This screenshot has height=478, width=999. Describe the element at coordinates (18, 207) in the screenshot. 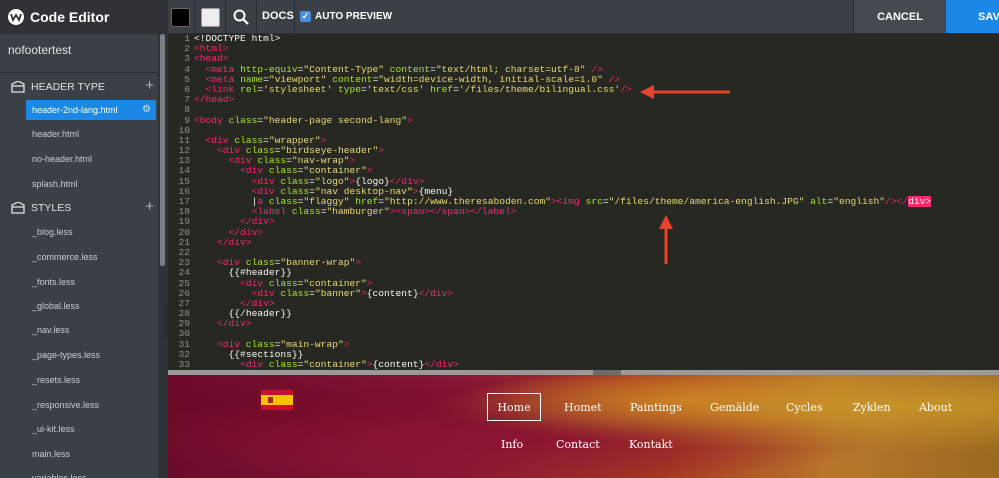

I see `styles-icon` at that location.